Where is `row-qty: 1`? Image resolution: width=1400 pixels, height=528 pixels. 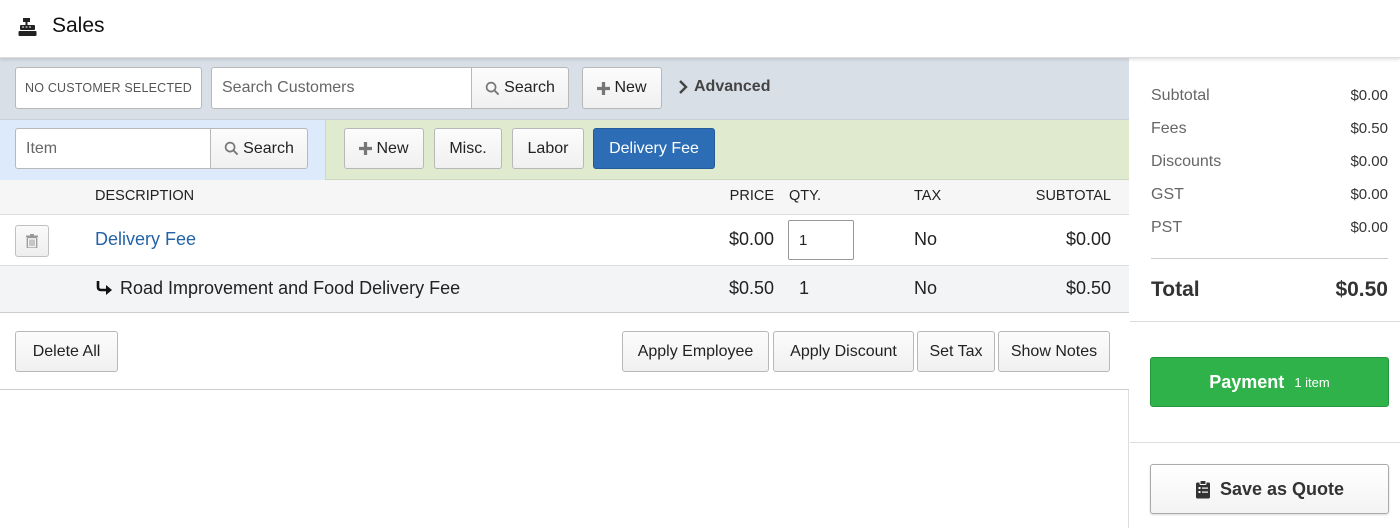
row-qty: 1 is located at coordinates (804, 288).